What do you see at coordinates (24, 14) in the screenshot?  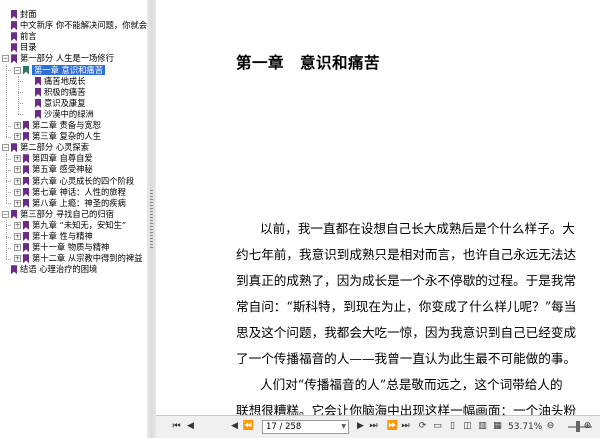 I see `bookmark-item: 封面` at bounding box center [24, 14].